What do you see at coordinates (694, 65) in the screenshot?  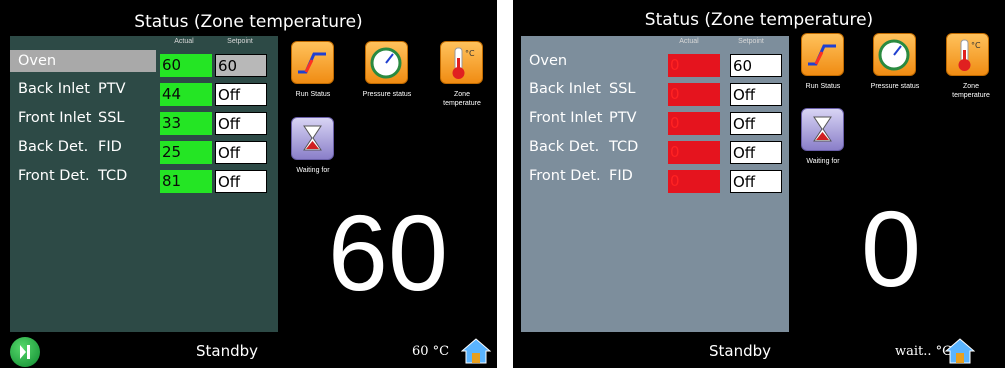 I see `actual-oven: 0` at bounding box center [694, 65].